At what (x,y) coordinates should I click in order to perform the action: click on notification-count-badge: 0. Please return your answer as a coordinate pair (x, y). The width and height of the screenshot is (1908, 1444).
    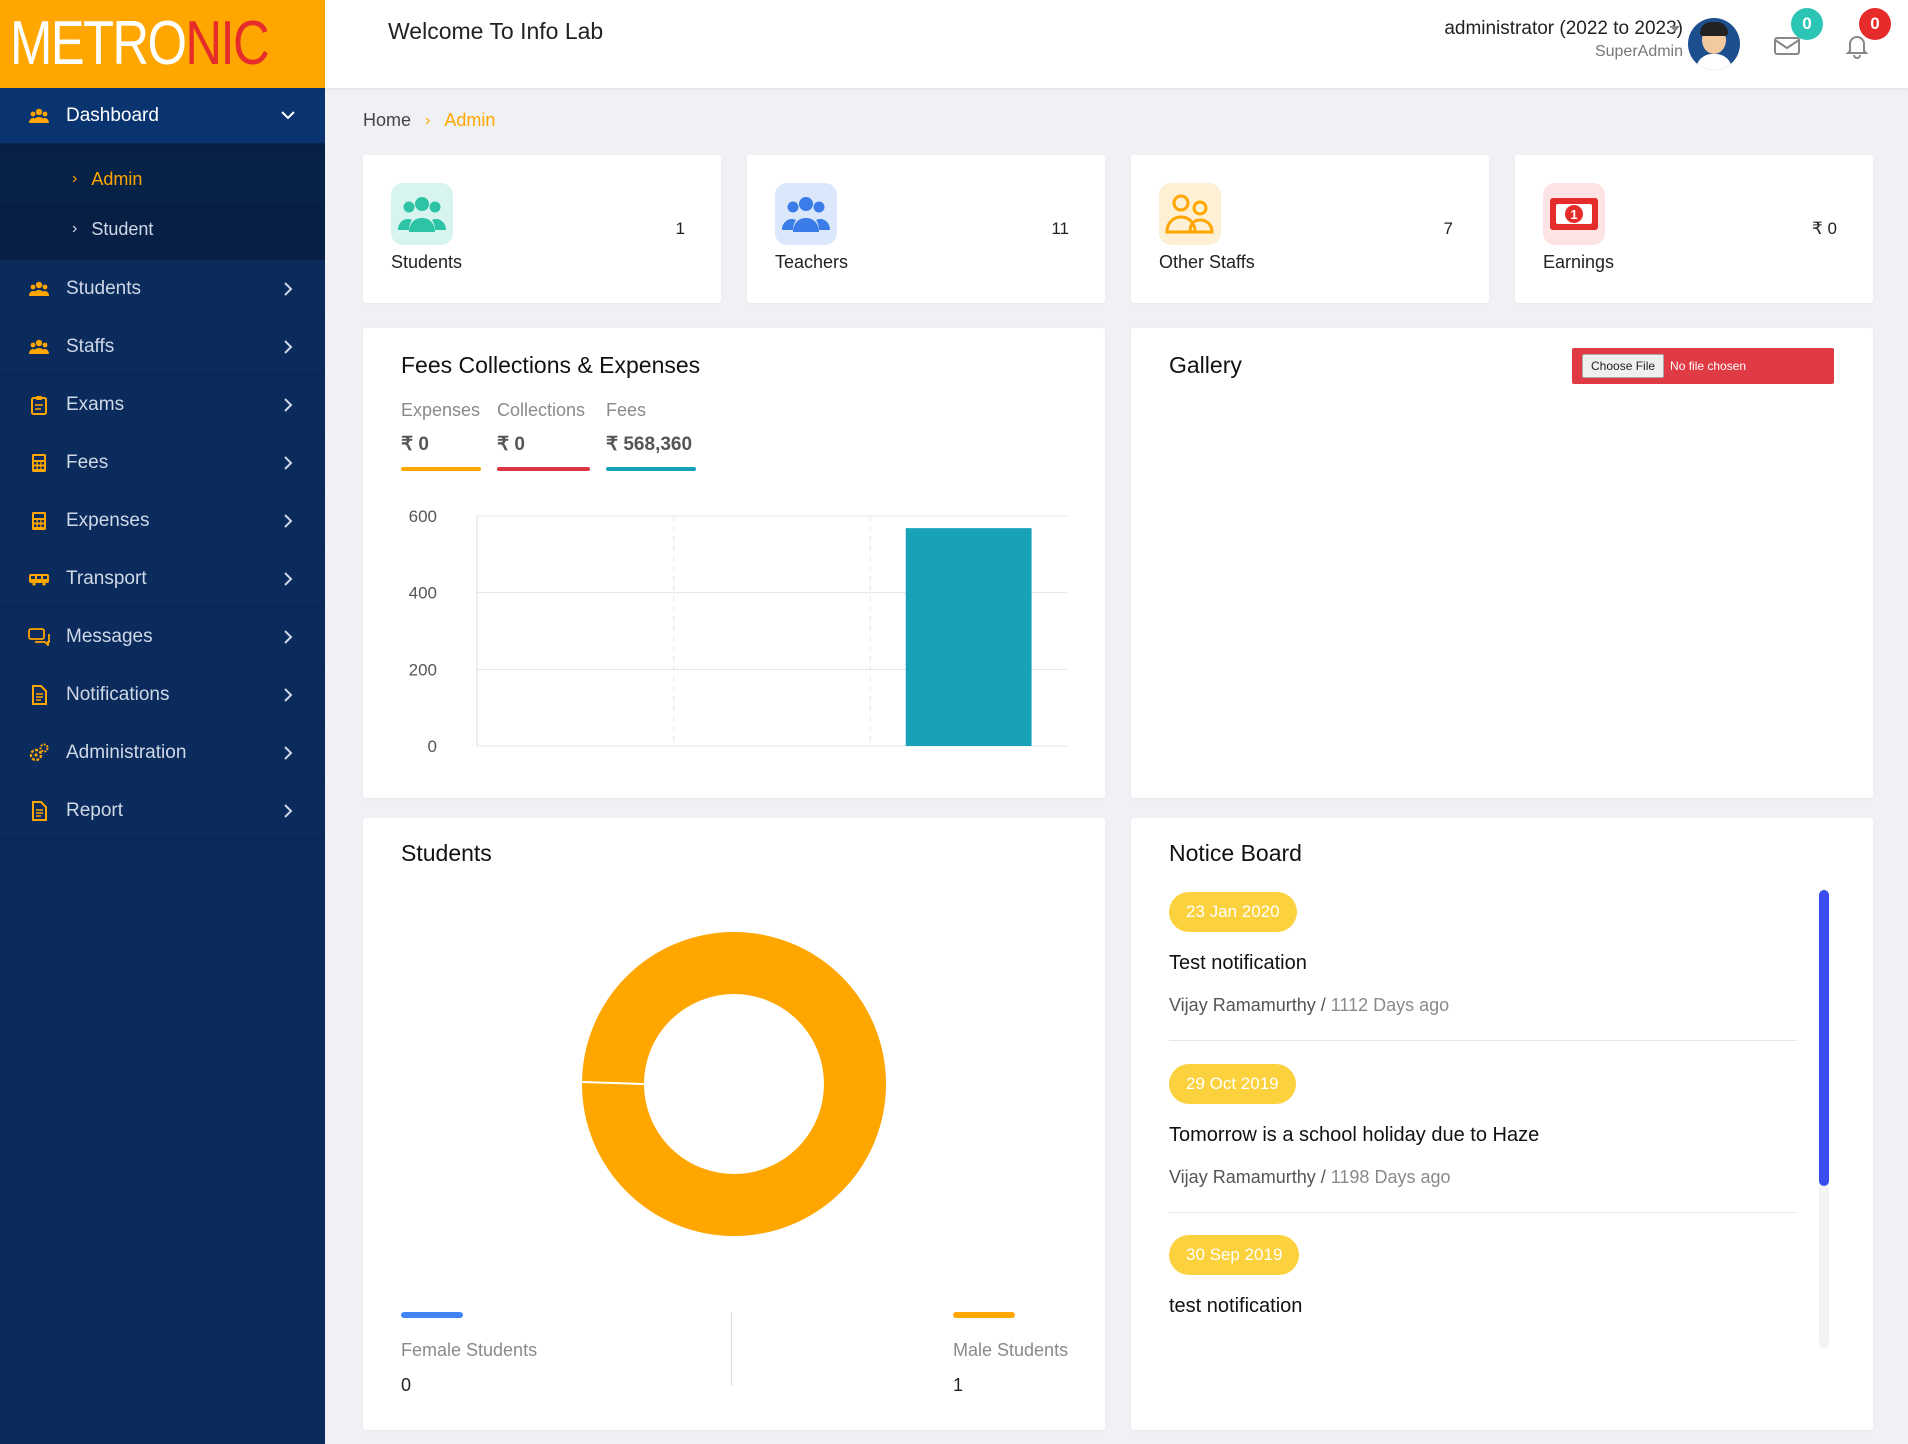
    Looking at the image, I should click on (1875, 24).